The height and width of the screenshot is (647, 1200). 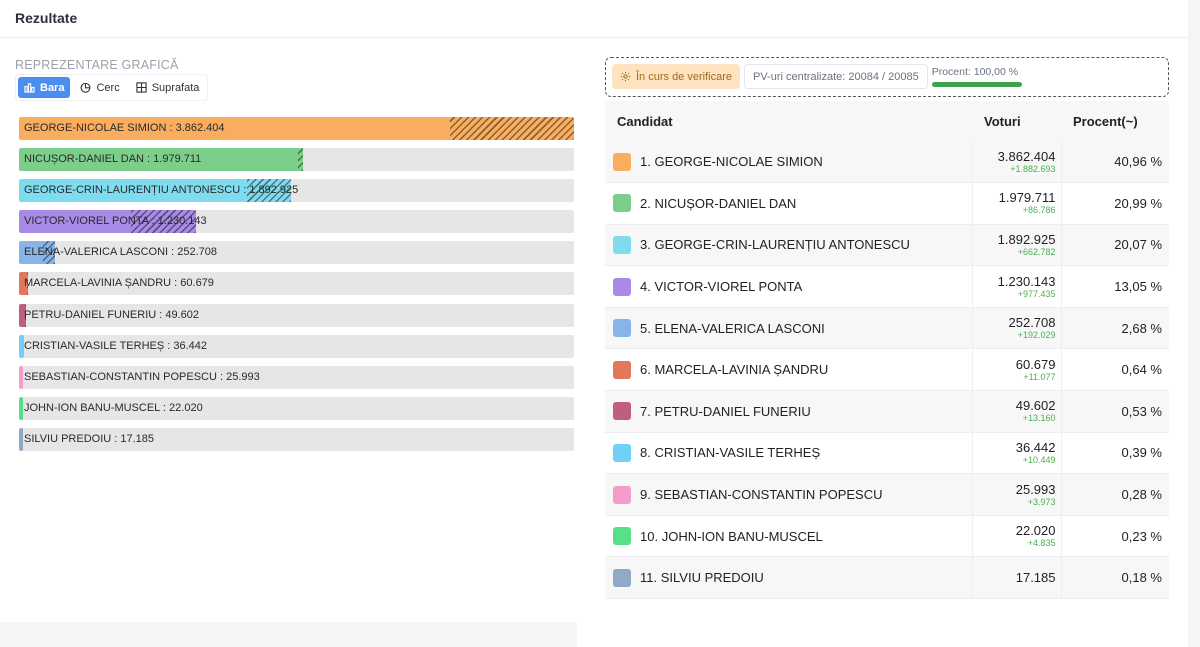 I want to click on candidate-cell: 11. SILVIU PREDOIU, so click(x=789, y=578).